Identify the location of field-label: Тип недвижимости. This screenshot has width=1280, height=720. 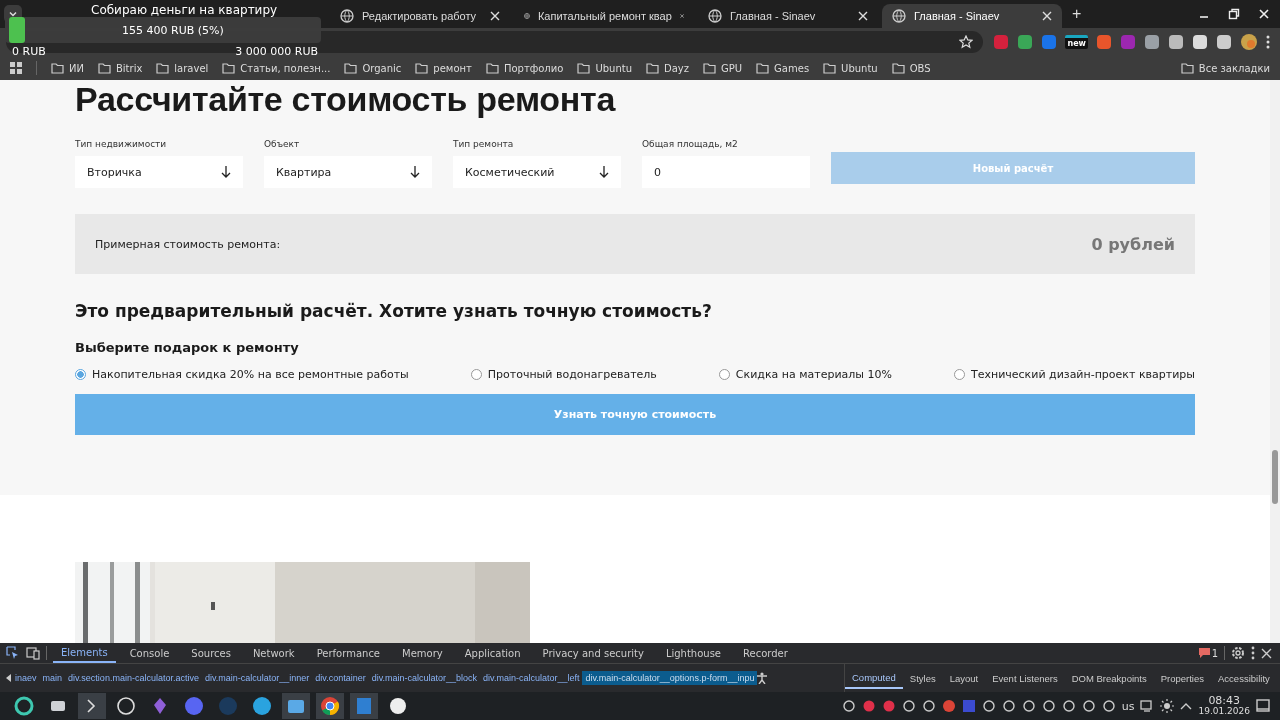
(121, 144).